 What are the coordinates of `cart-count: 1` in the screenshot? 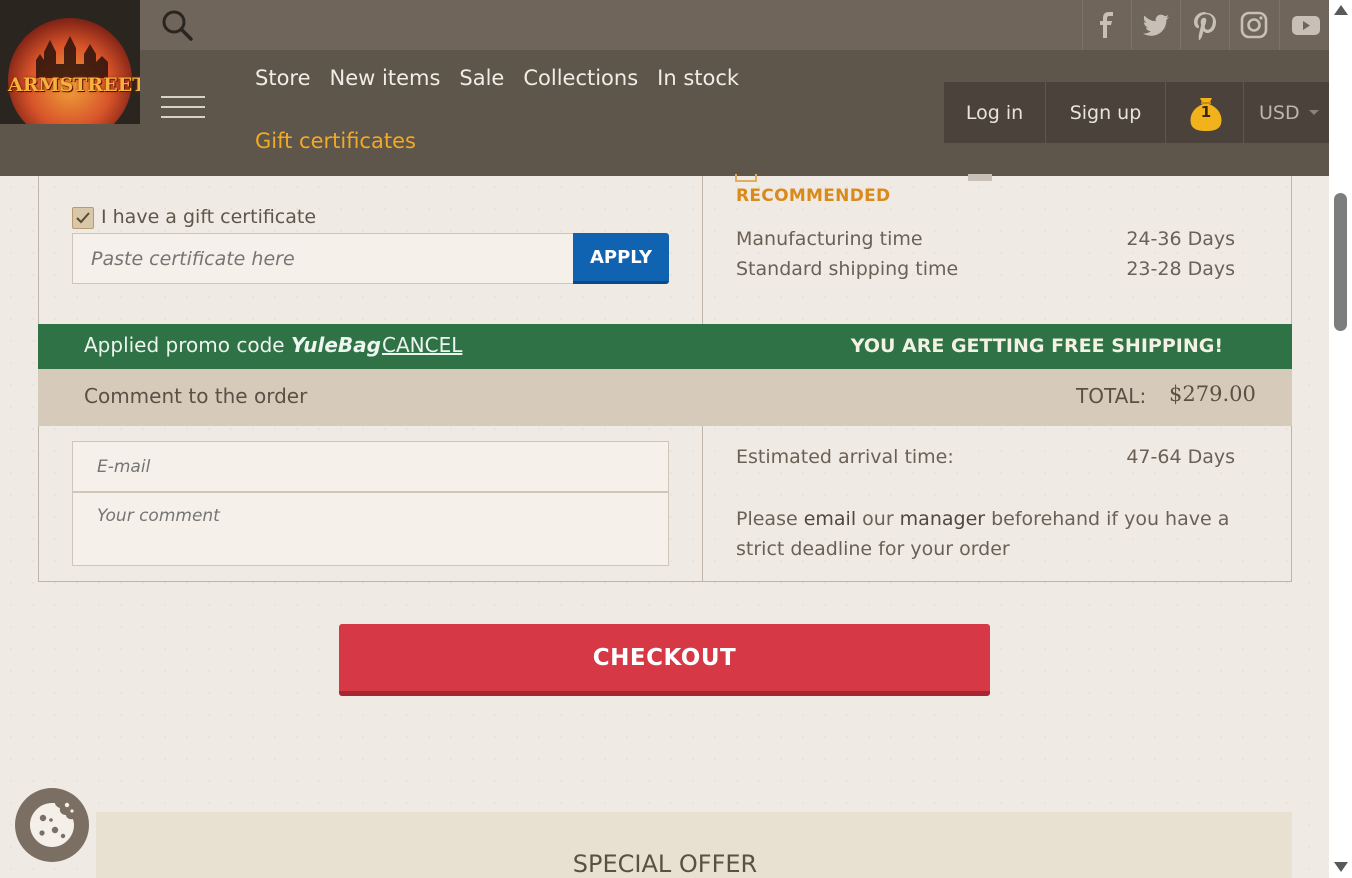 It's located at (1206, 112).